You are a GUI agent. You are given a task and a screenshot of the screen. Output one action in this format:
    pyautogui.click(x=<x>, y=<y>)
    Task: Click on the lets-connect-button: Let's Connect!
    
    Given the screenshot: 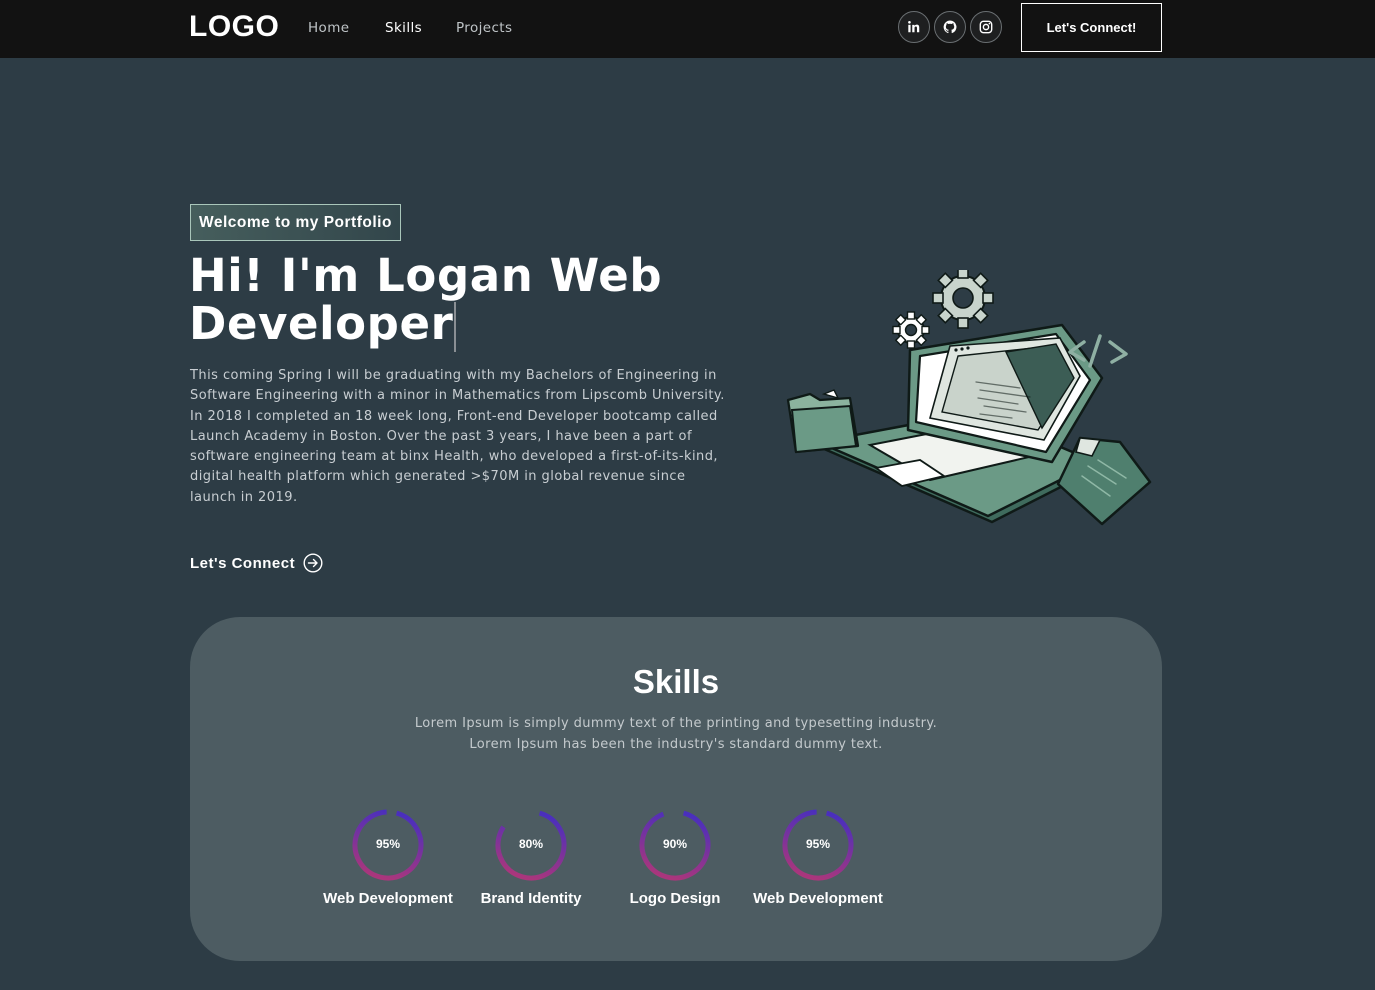 What is the action you would take?
    pyautogui.click(x=1091, y=27)
    